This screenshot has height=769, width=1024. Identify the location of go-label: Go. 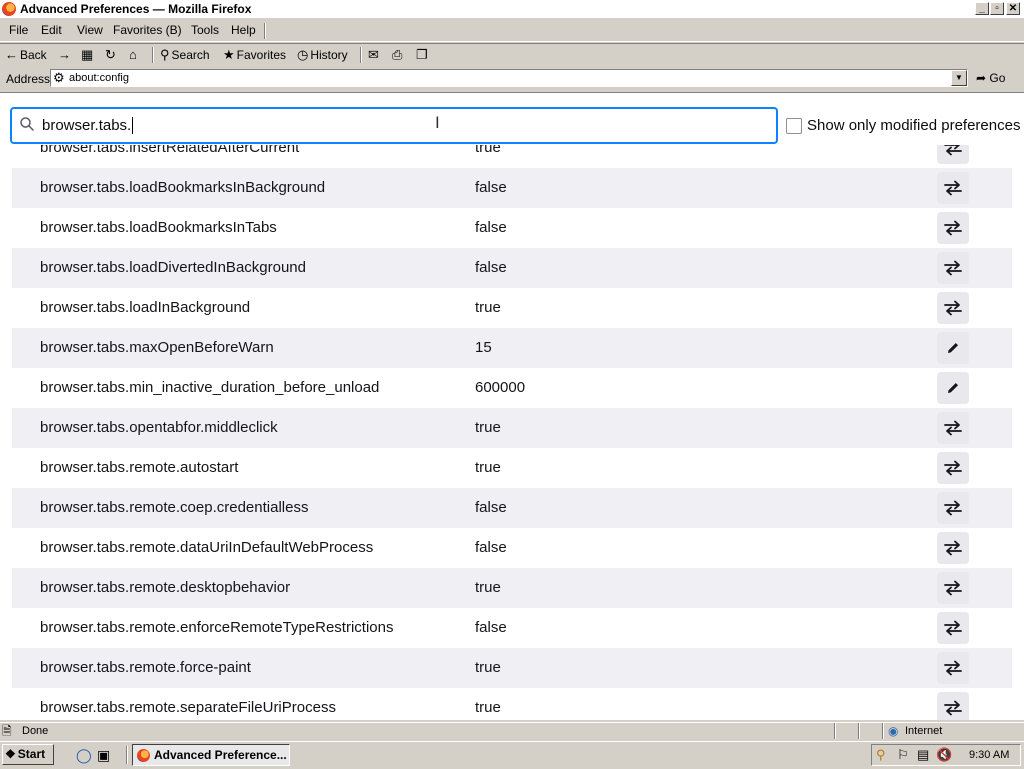
(997, 78).